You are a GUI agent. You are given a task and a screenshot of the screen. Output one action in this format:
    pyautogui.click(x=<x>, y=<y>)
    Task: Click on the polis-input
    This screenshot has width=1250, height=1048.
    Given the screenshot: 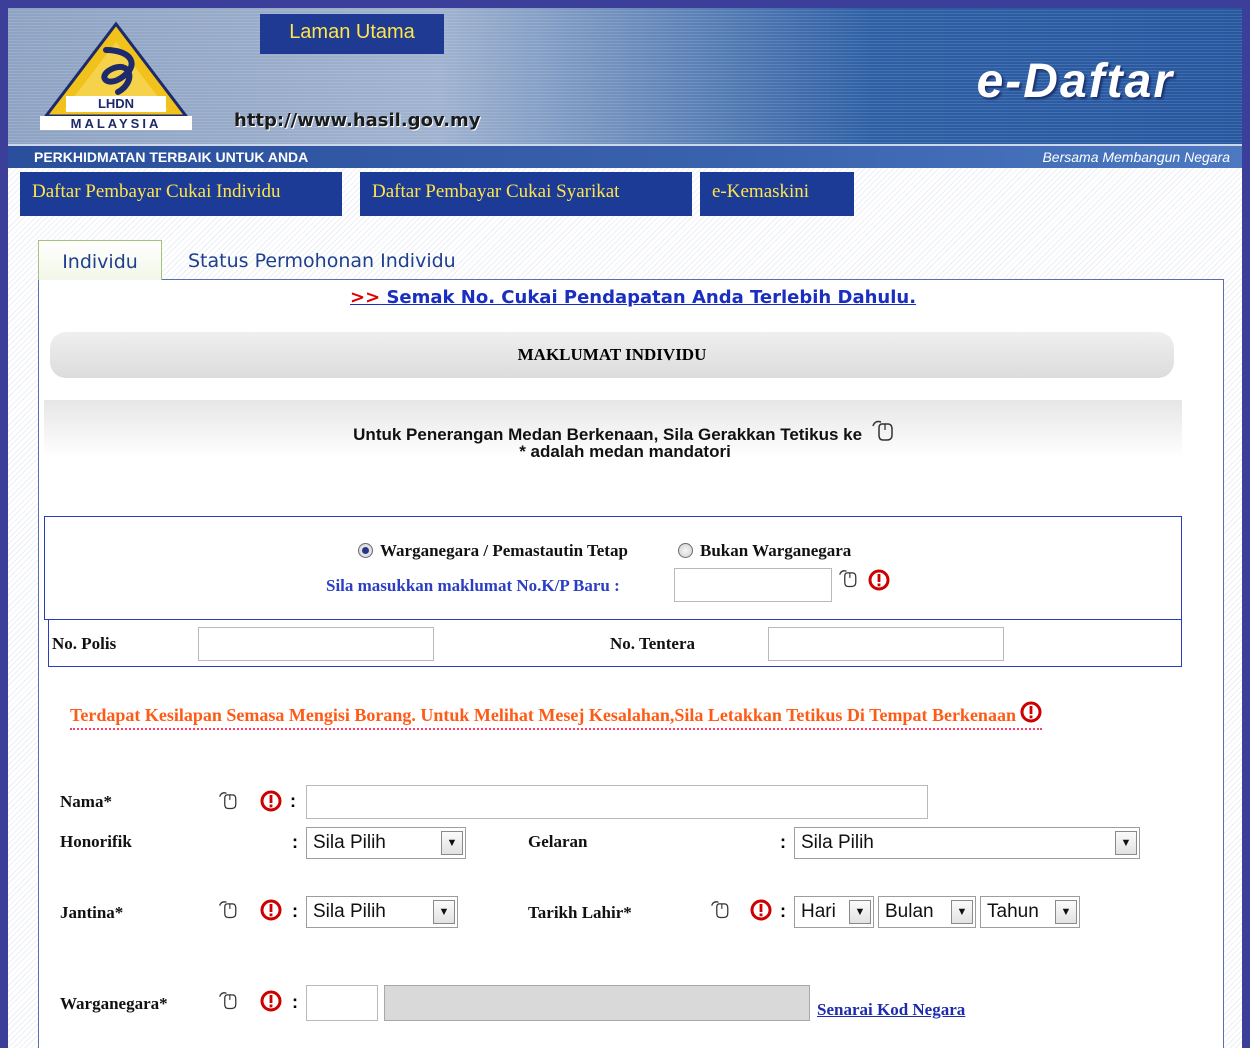 What is the action you would take?
    pyautogui.click(x=316, y=644)
    